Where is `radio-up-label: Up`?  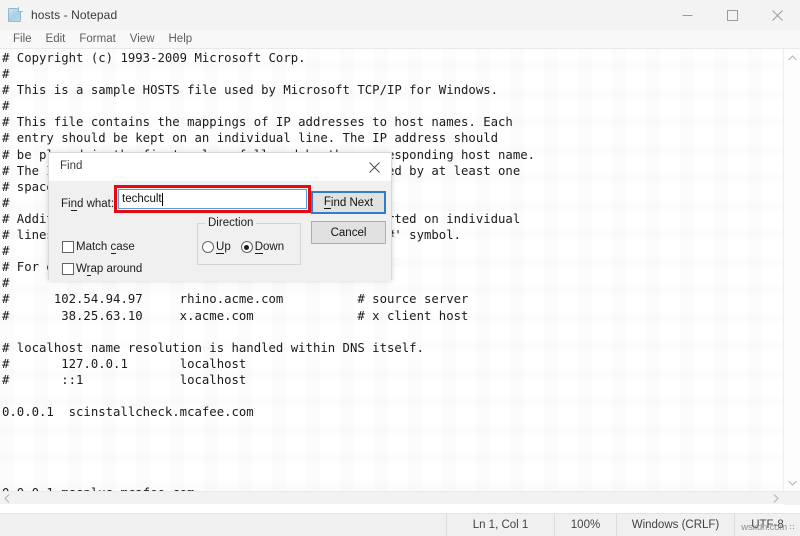
radio-up-label: Up is located at coordinates (223, 247).